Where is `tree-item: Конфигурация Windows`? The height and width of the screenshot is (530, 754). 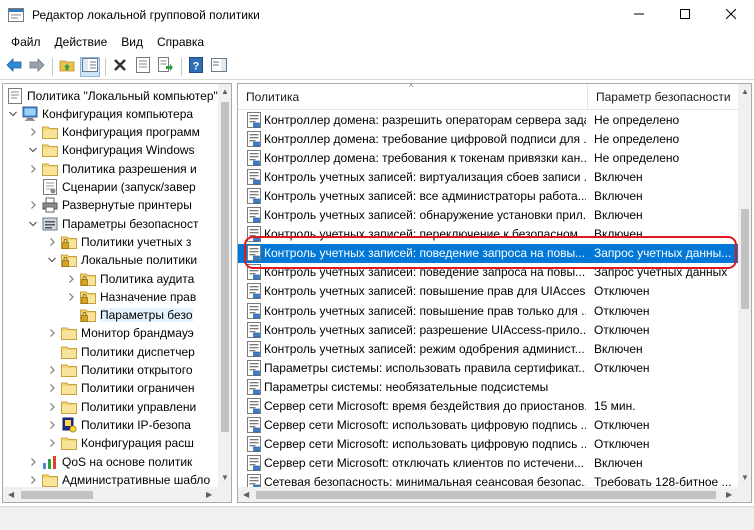
tree-item: Конфигурация Windows is located at coordinates (111, 150).